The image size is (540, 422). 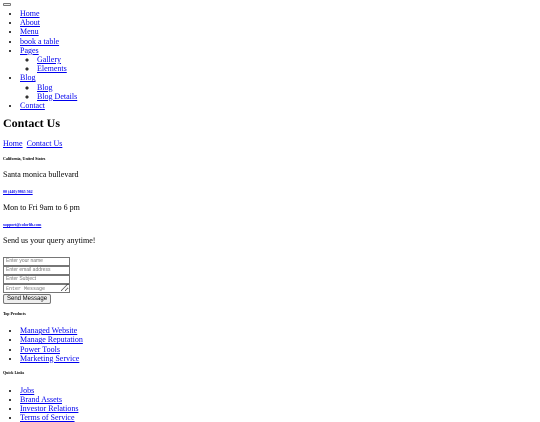 What do you see at coordinates (57, 96) in the screenshot?
I see `nav-link-blog-details: Blog Details` at bounding box center [57, 96].